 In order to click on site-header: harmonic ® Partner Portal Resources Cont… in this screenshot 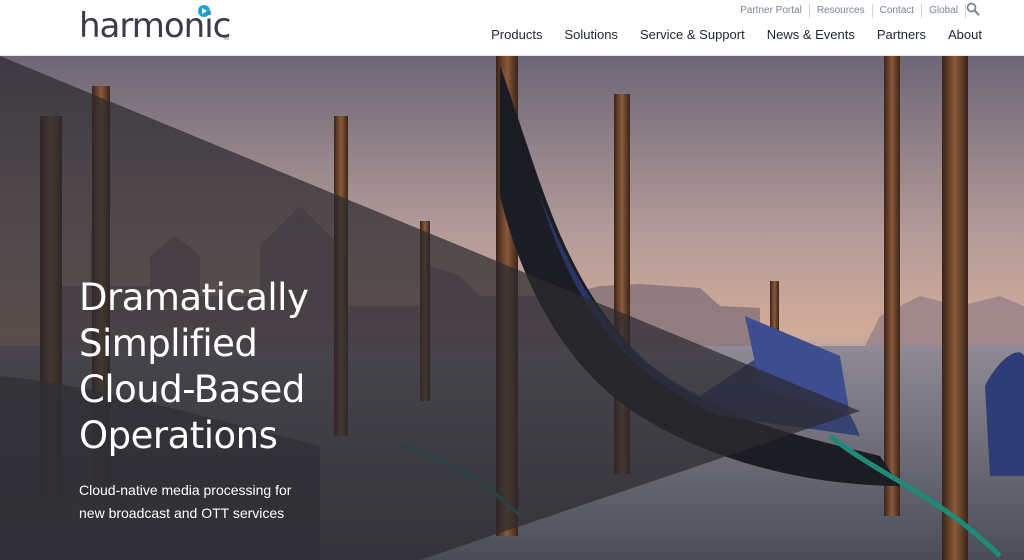, I will do `click(512, 28)`.